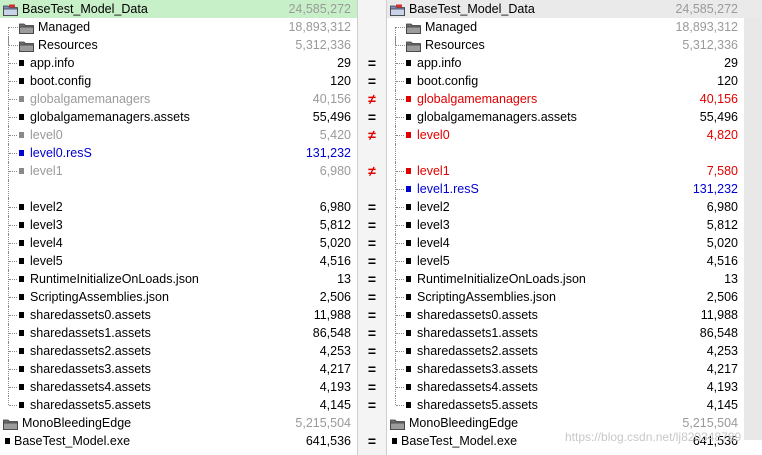 The width and height of the screenshot is (762, 455). I want to click on item-name: level4, so click(46, 243).